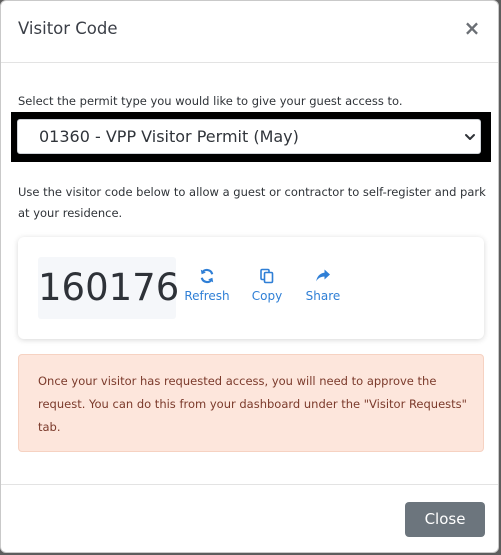 This screenshot has width=501, height=555. I want to click on chevron-down-icon, so click(470, 137).